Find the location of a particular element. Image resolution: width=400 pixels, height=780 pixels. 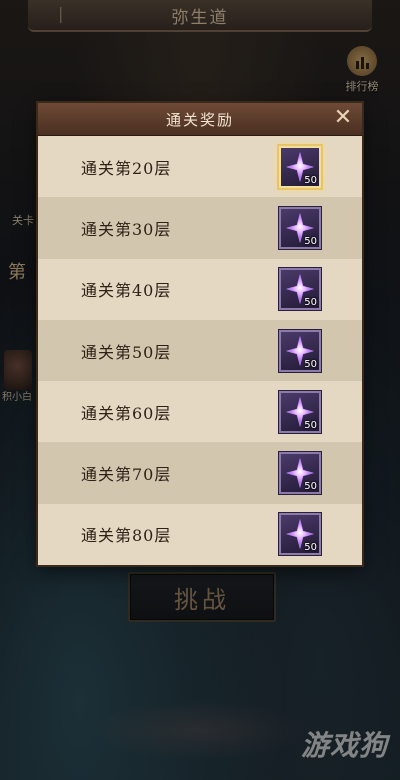

reward-row-label: 通关第50层 is located at coordinates (126, 352).